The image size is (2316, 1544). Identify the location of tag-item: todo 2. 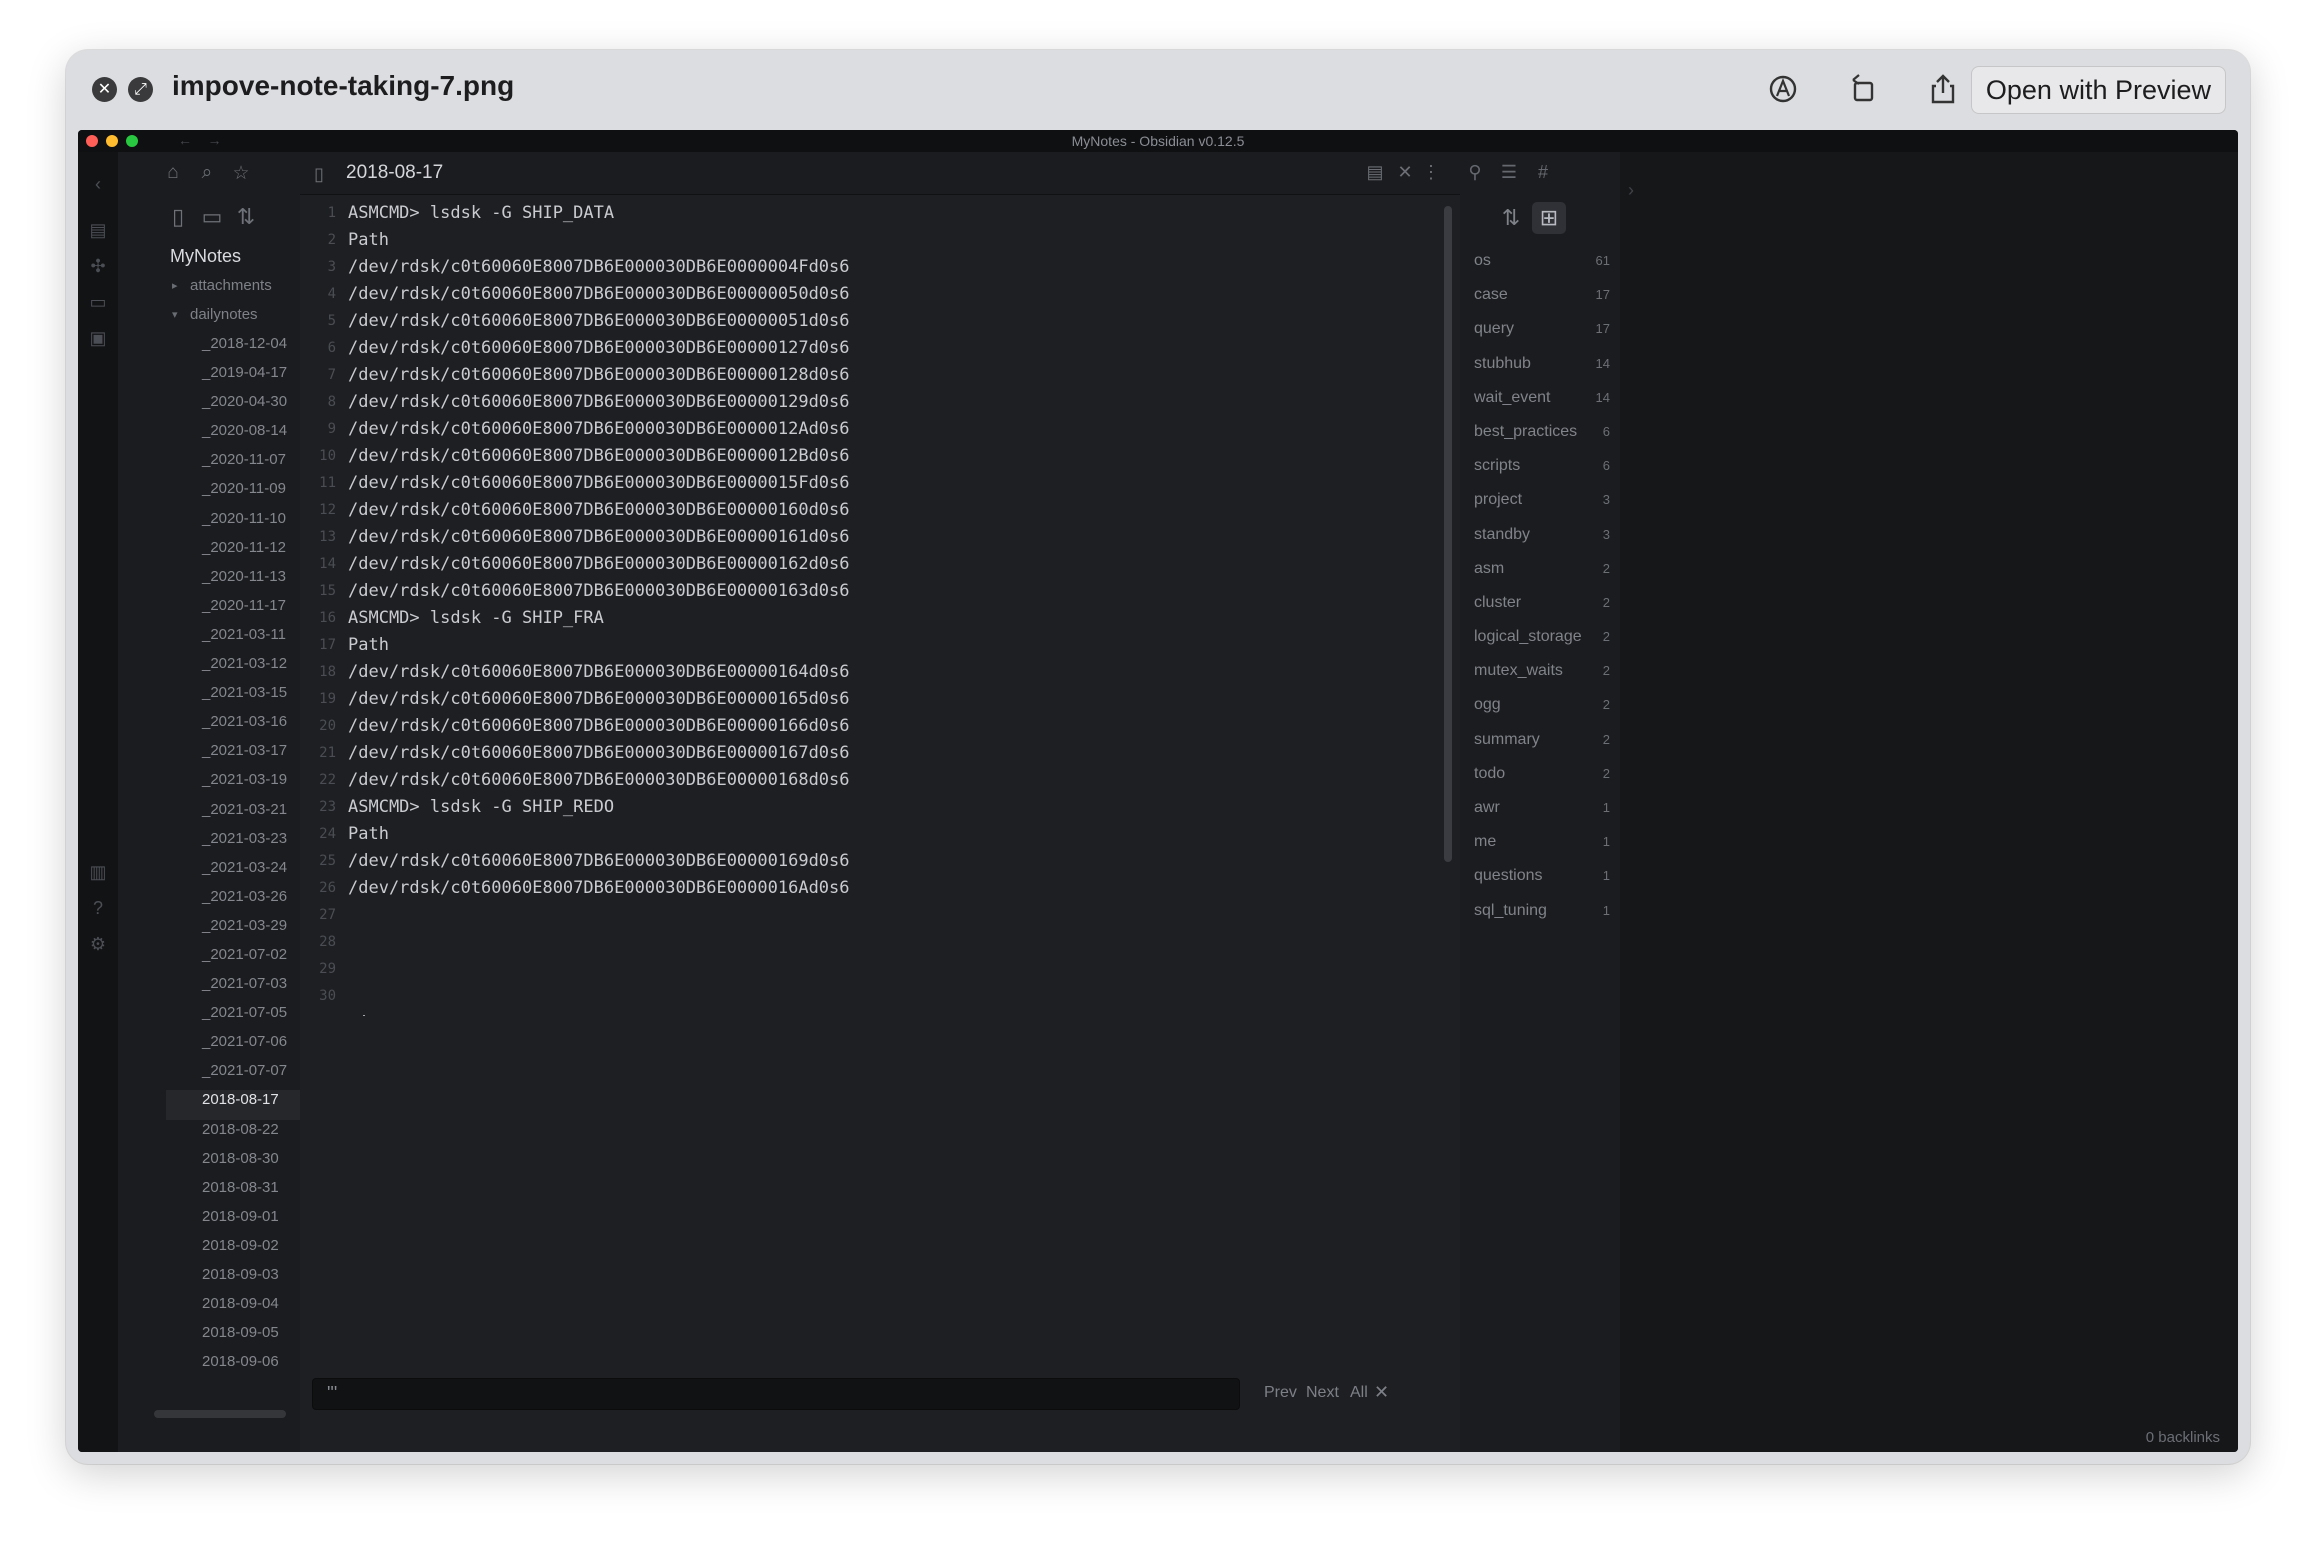
(1542, 780).